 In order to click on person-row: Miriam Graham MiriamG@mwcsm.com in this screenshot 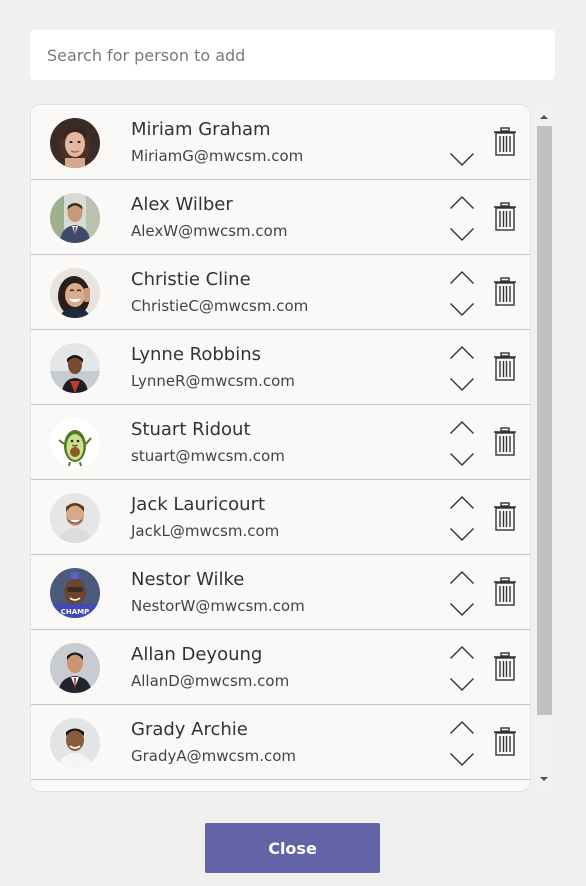, I will do `click(280, 142)`.